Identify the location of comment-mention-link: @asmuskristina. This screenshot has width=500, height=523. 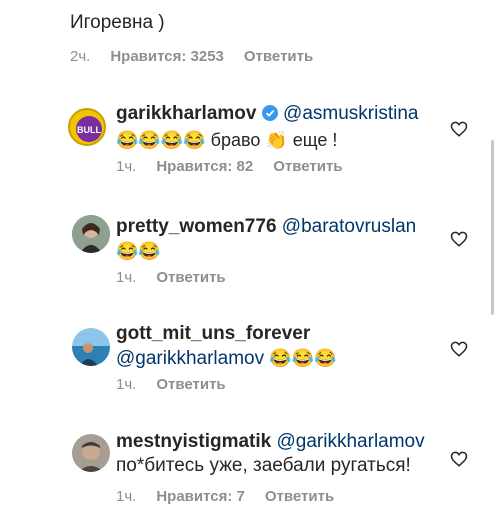
(350, 113).